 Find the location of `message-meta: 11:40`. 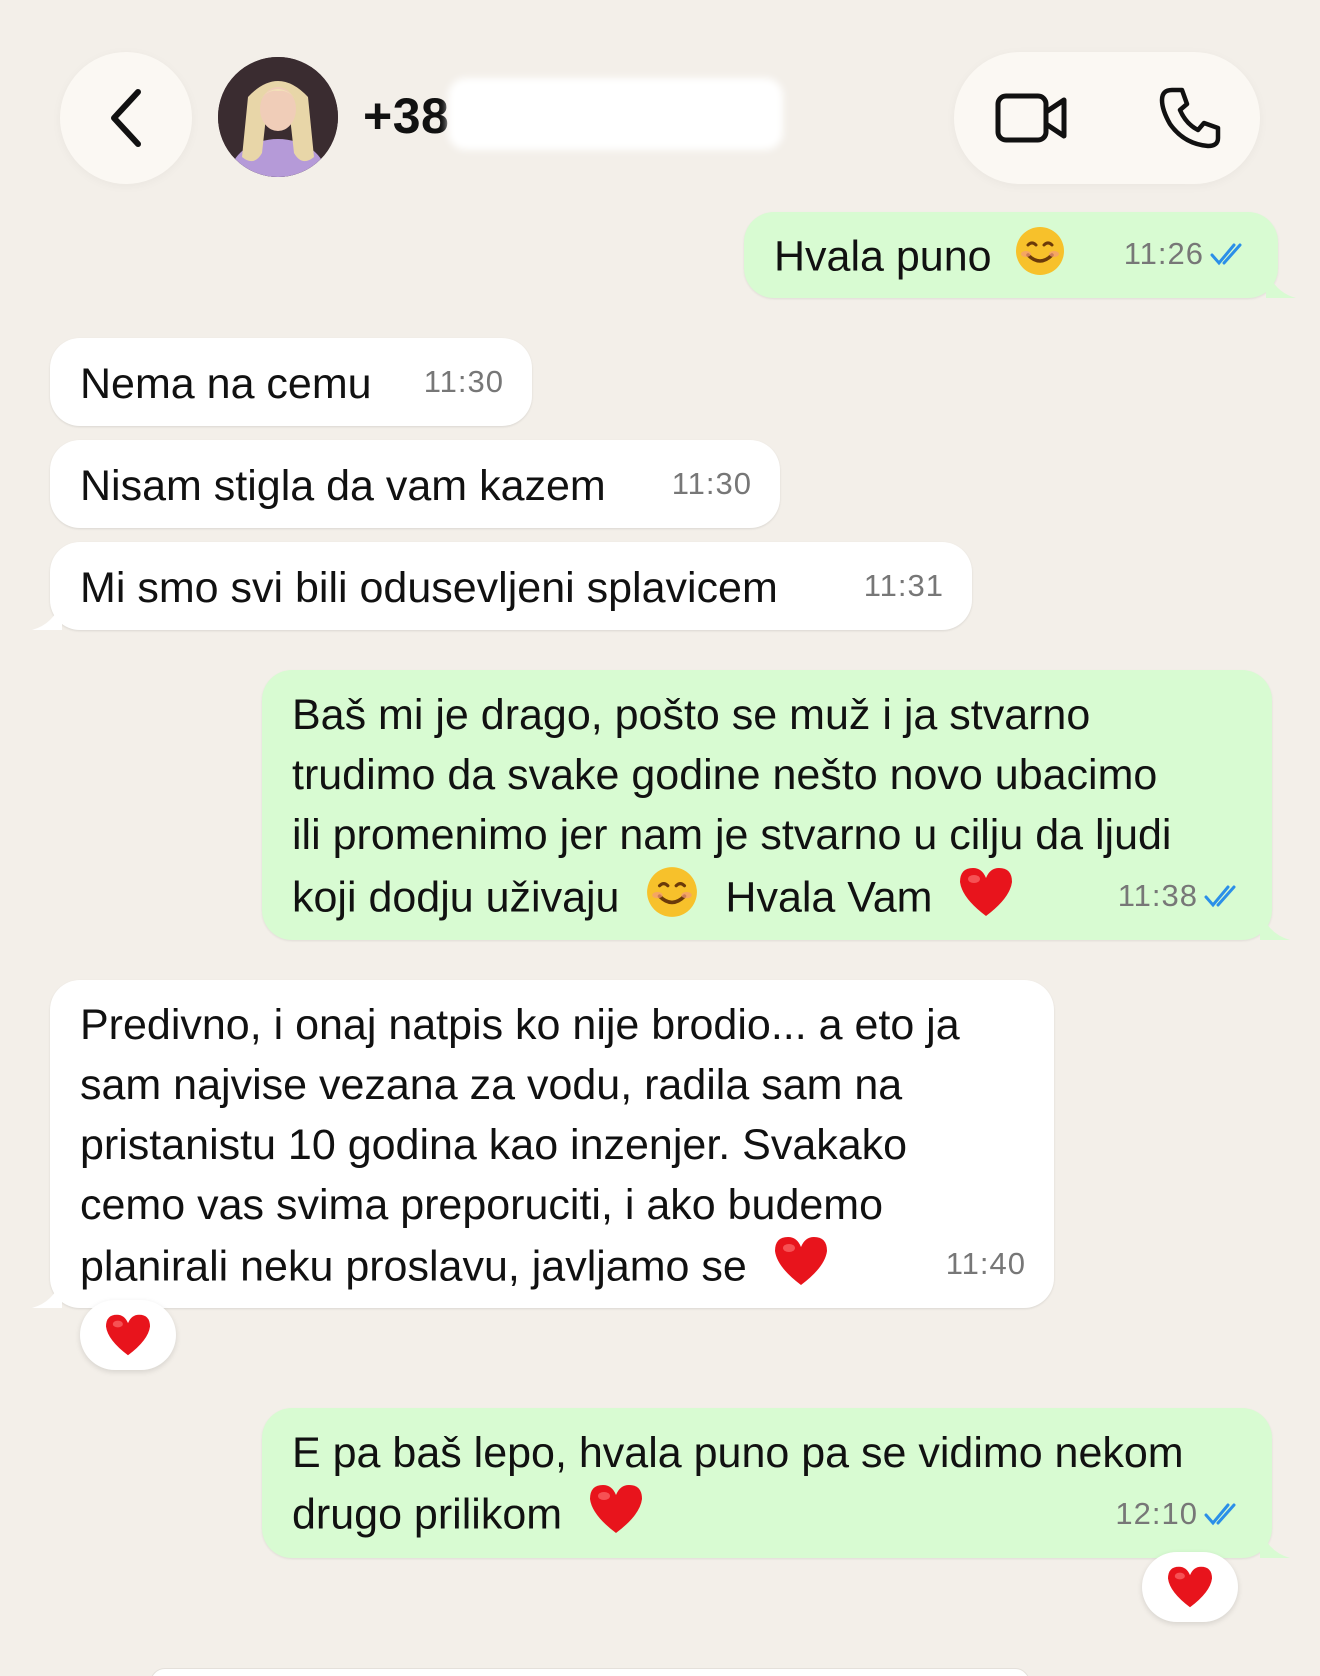

message-meta: 11:40 is located at coordinates (986, 1264).